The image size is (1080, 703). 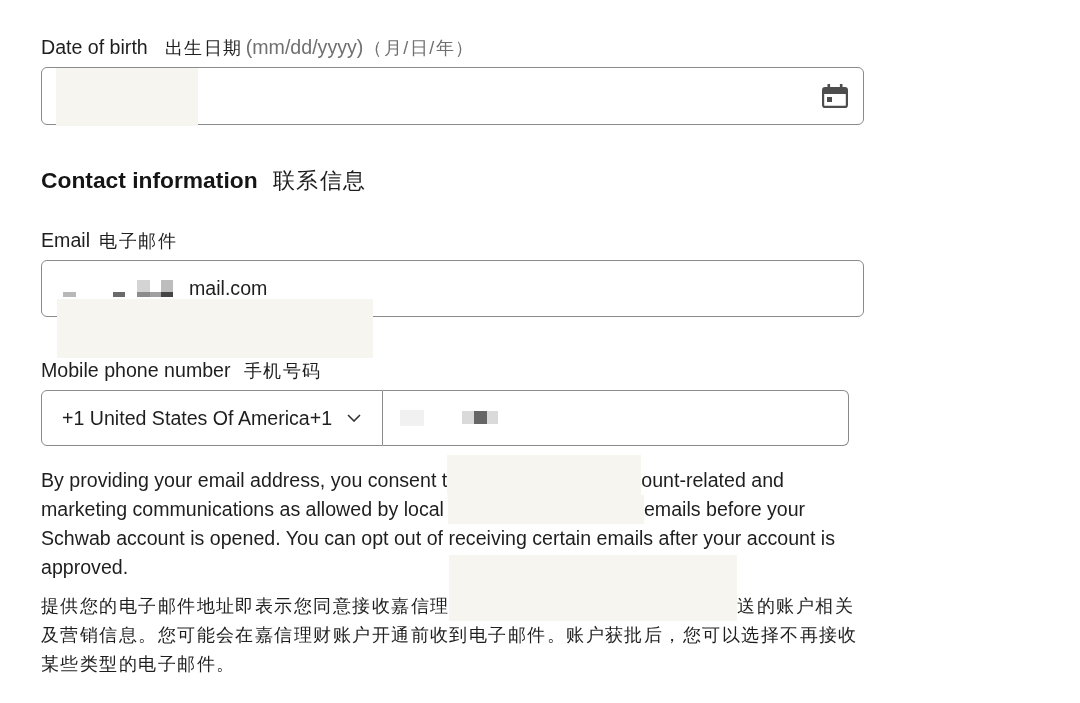 What do you see at coordinates (438, 538) in the screenshot?
I see `consent-text: Schwab account is opened. You can opt out of receiving certain emails after your account is` at bounding box center [438, 538].